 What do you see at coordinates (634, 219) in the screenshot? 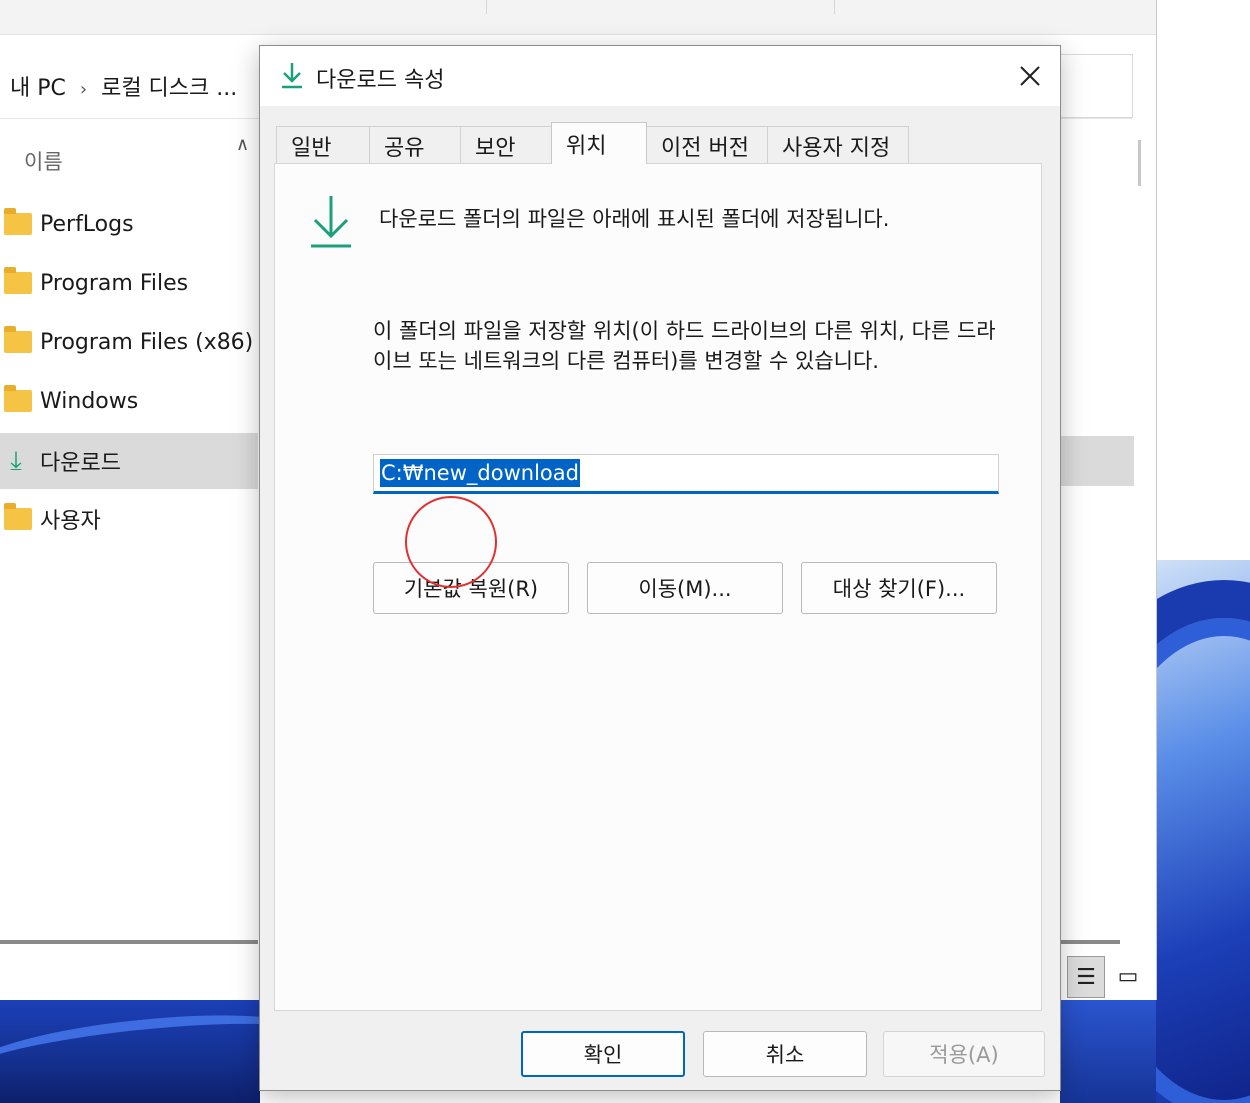
I see `location-description: 다운로드 폴더의 파일은 아래에 표시된 폴더에 저장됩니다.` at bounding box center [634, 219].